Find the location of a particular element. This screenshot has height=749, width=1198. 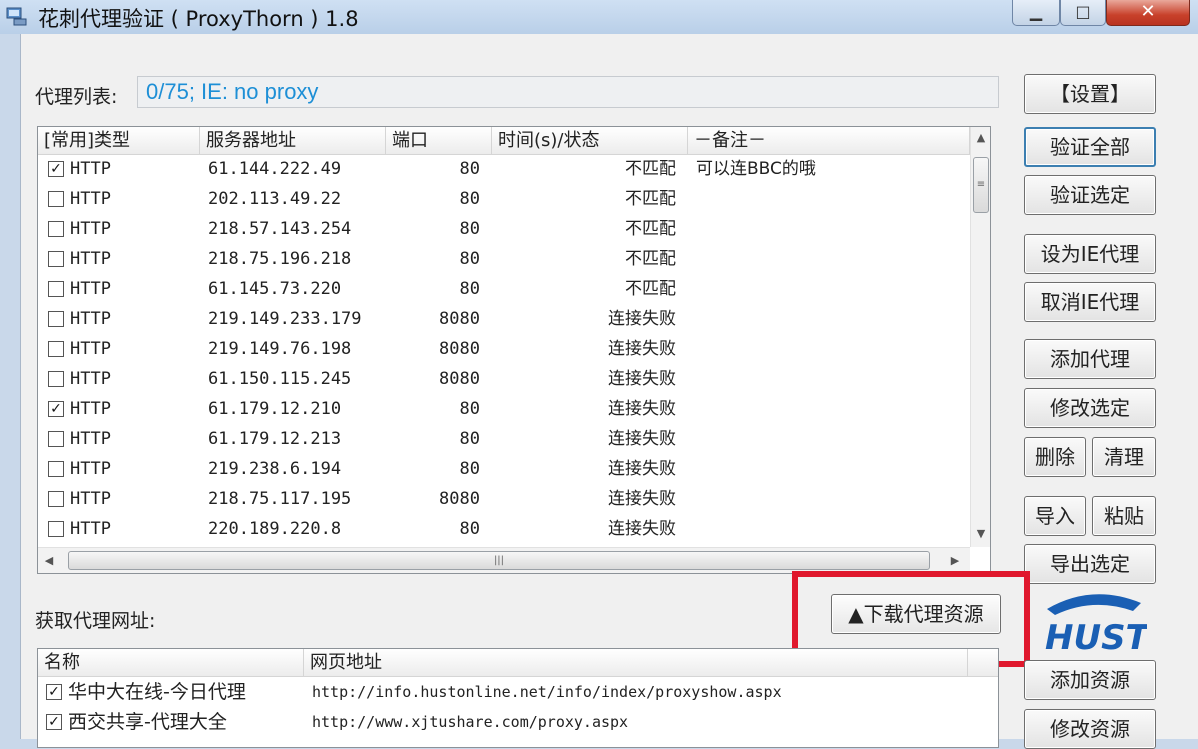

row-address: 219.238.6.194 is located at coordinates (275, 469).